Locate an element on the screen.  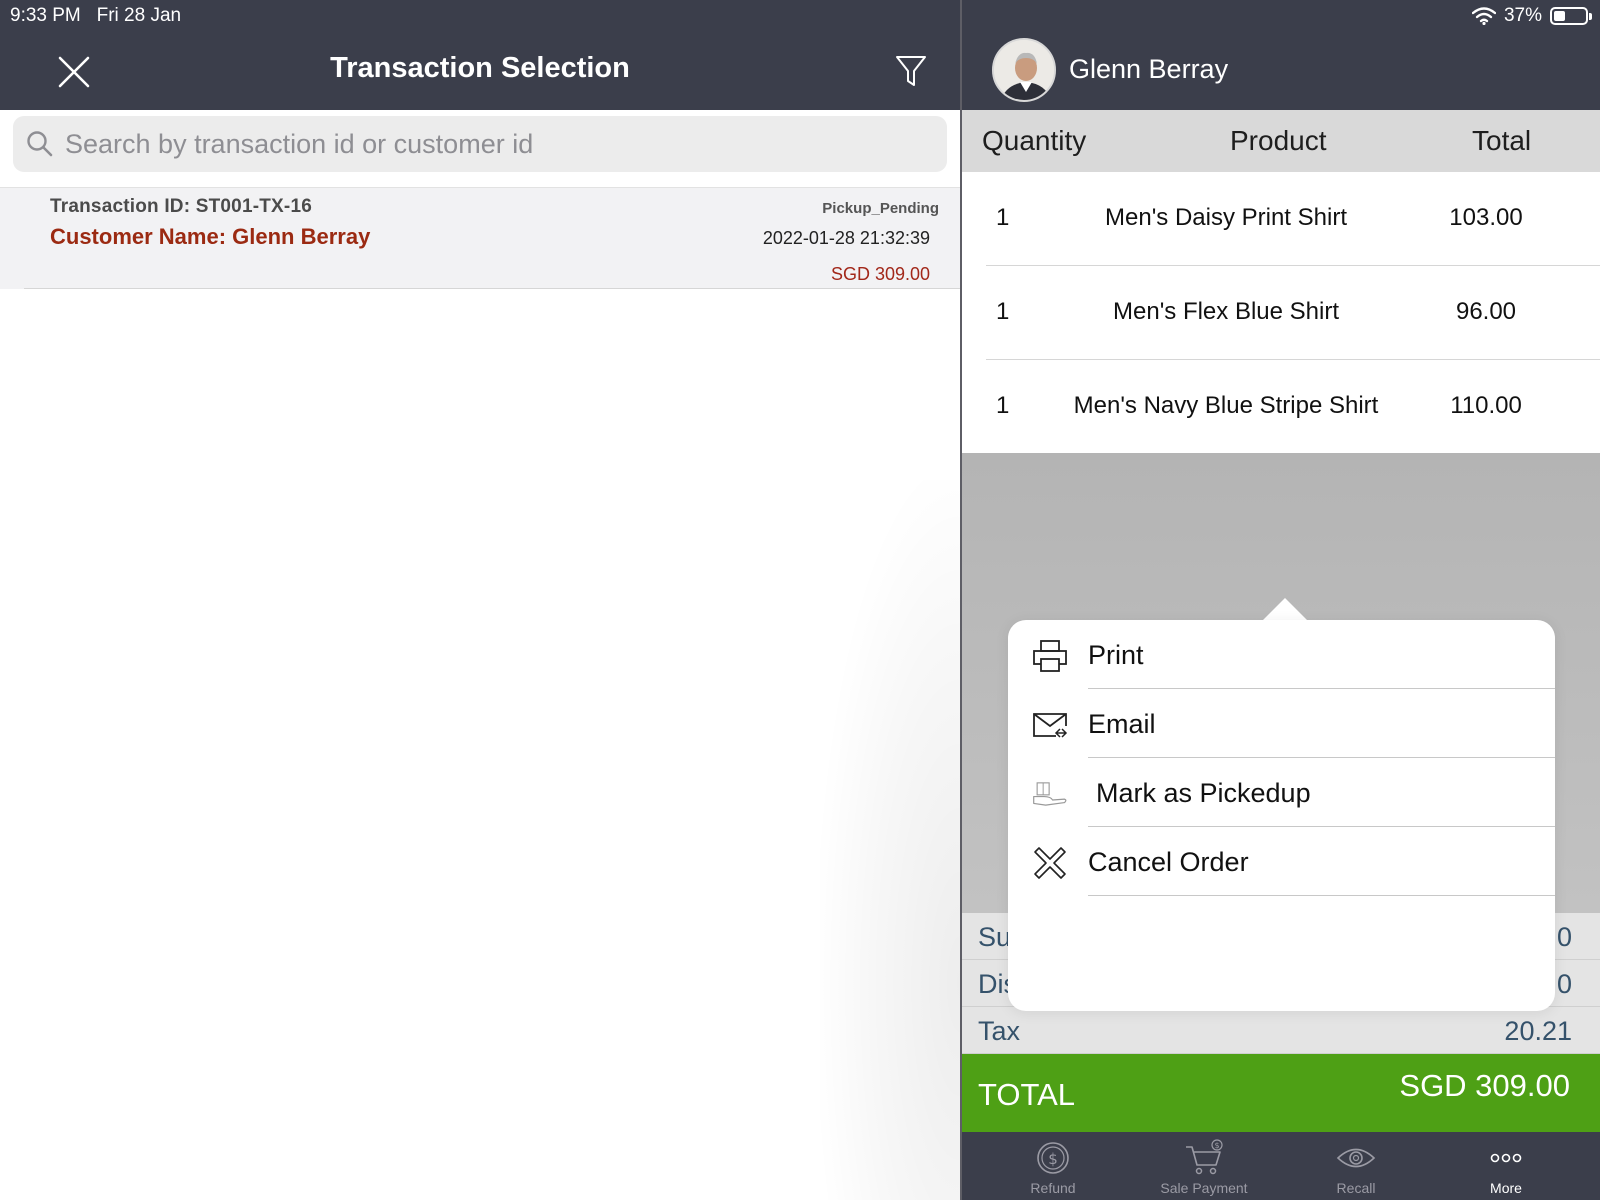
transaction-id: Transaction ID: ST001-TX-16 is located at coordinates (181, 206).